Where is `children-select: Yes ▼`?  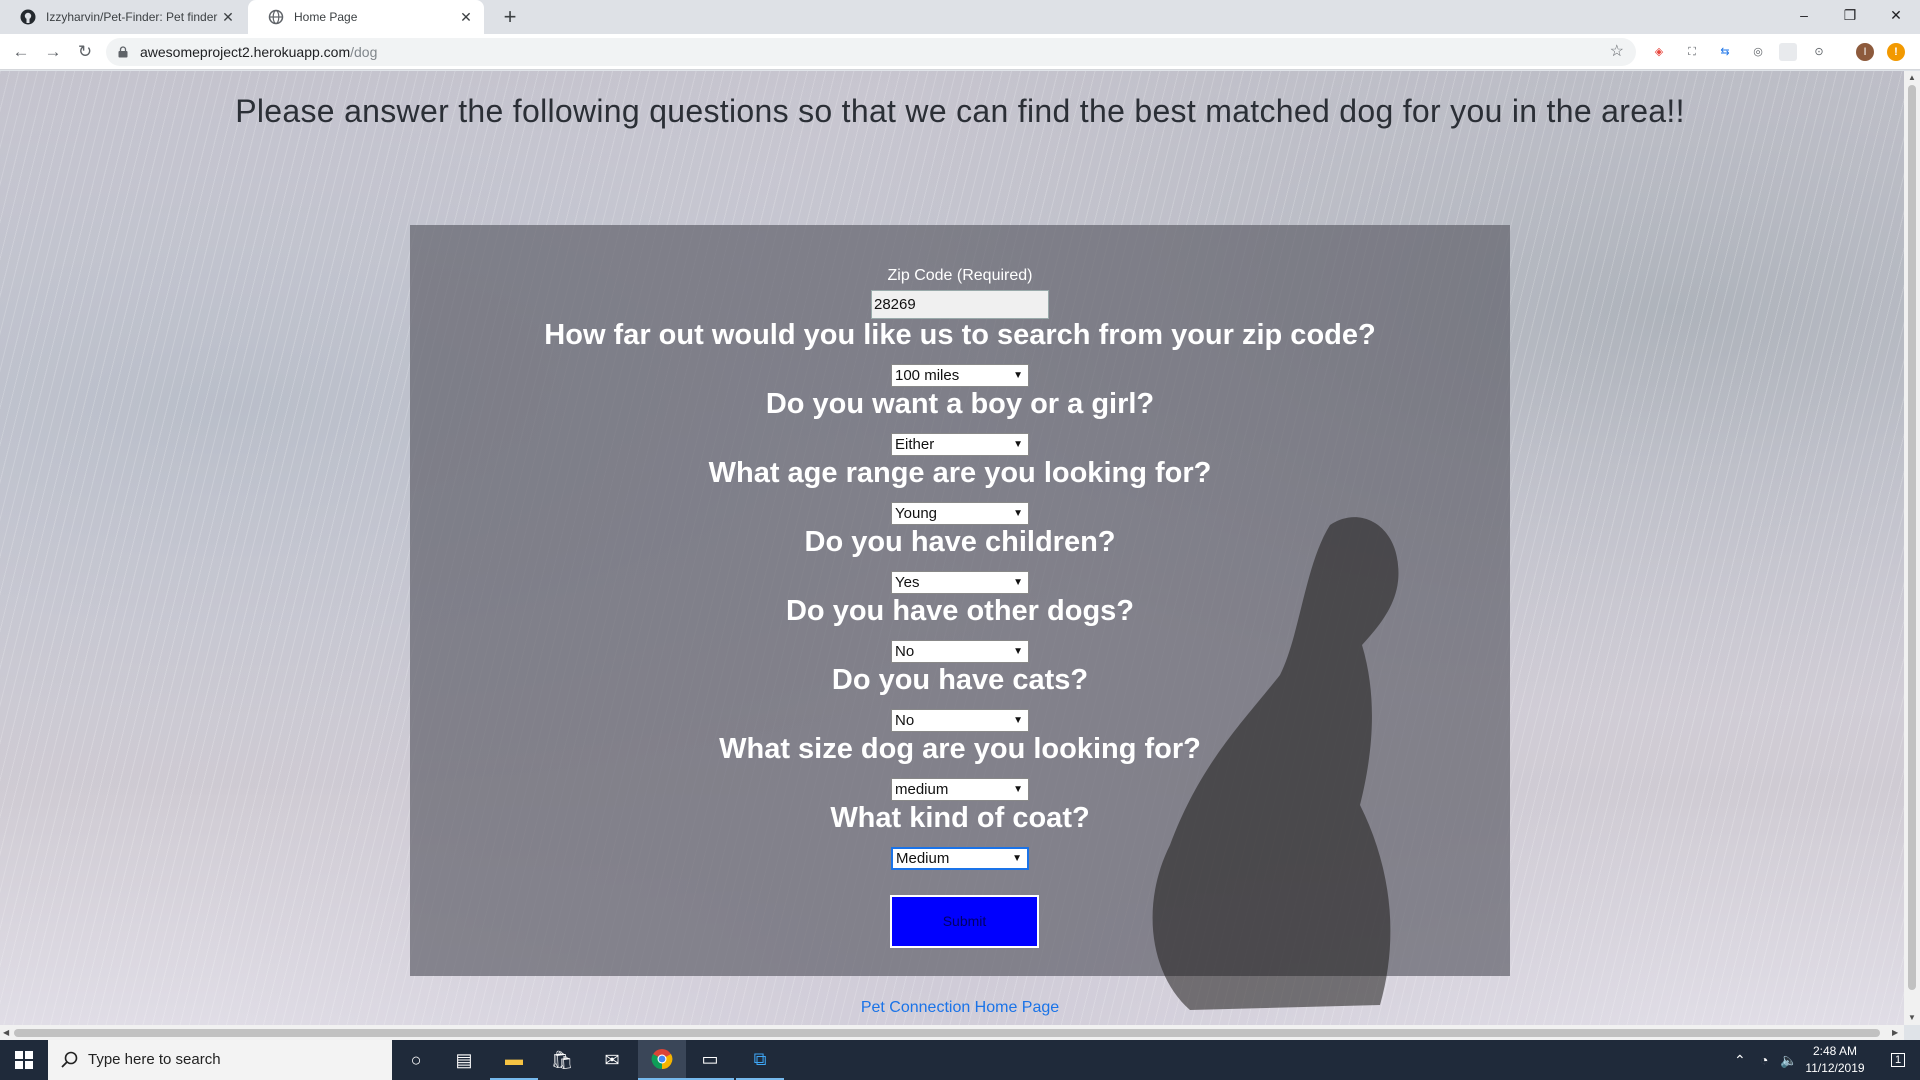 children-select: Yes ▼ is located at coordinates (960, 582).